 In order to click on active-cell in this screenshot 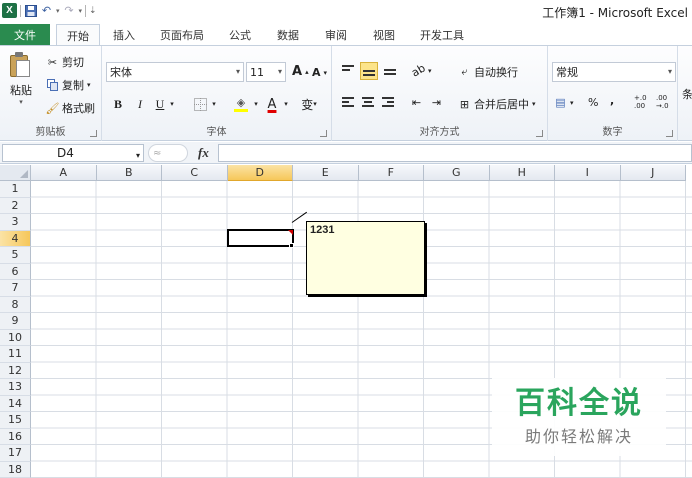, I will do `click(260, 238)`.